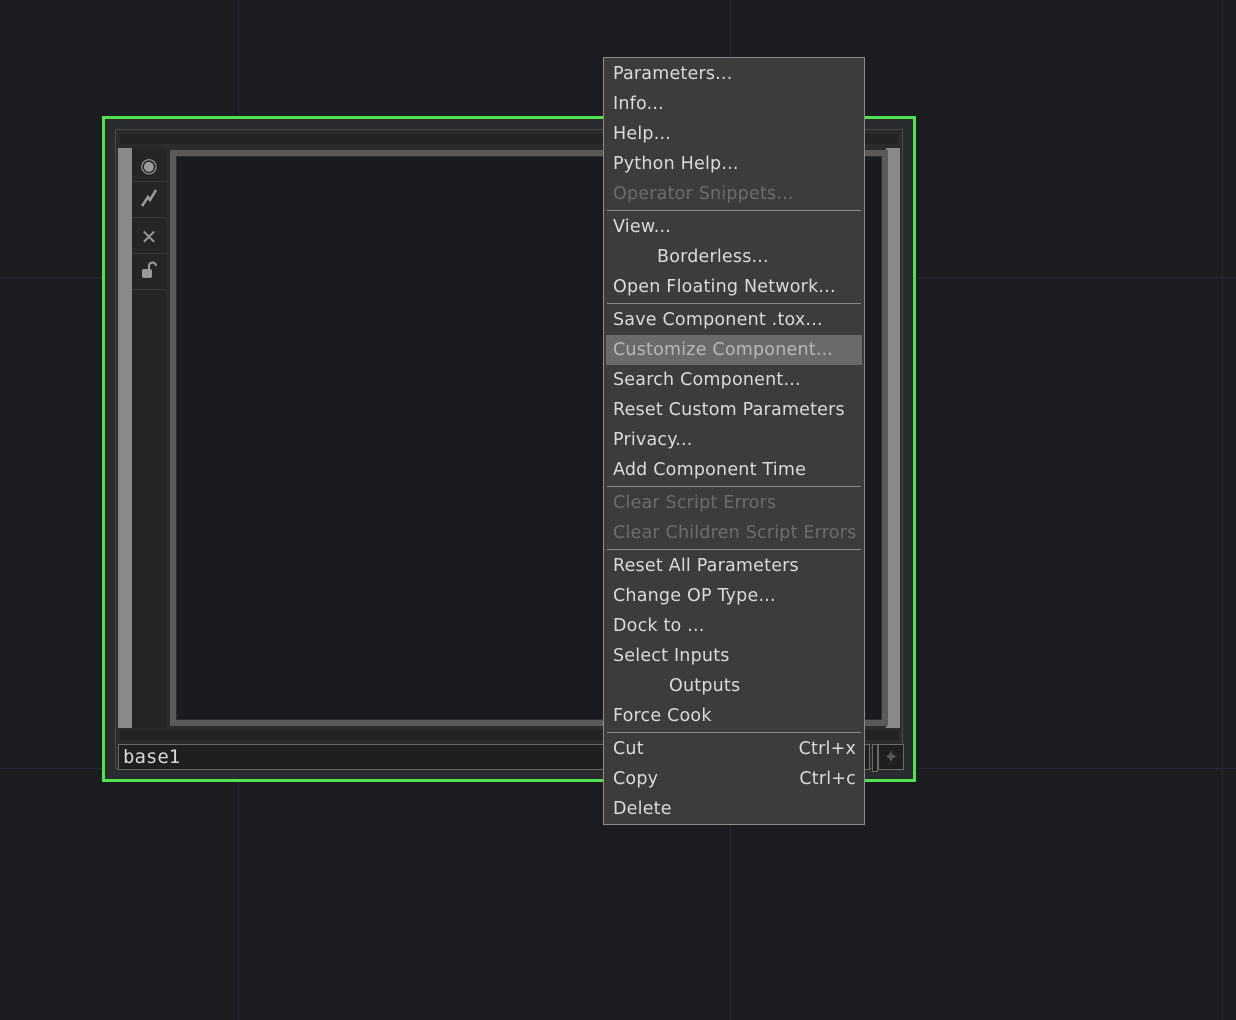  I want to click on output-connector-bar, so click(893, 438).